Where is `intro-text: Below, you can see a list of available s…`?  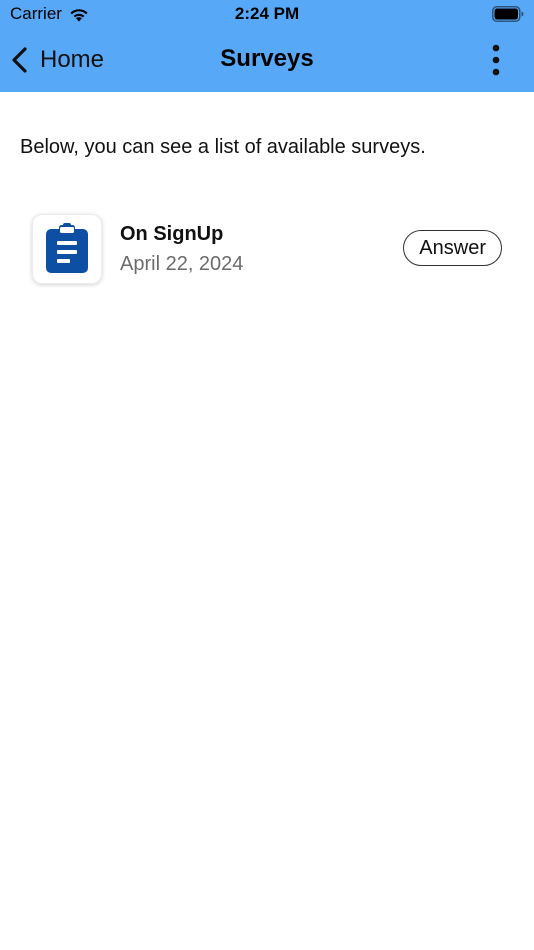 intro-text: Below, you can see a list of available s… is located at coordinates (223, 147).